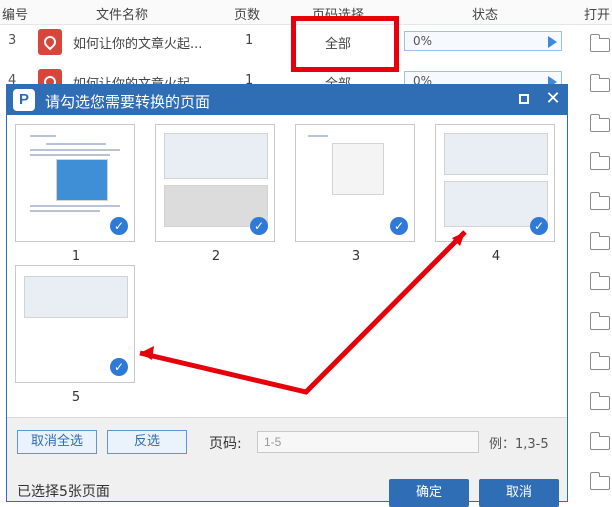  What do you see at coordinates (287, 417) in the screenshot?
I see `footer-divider` at bounding box center [287, 417].